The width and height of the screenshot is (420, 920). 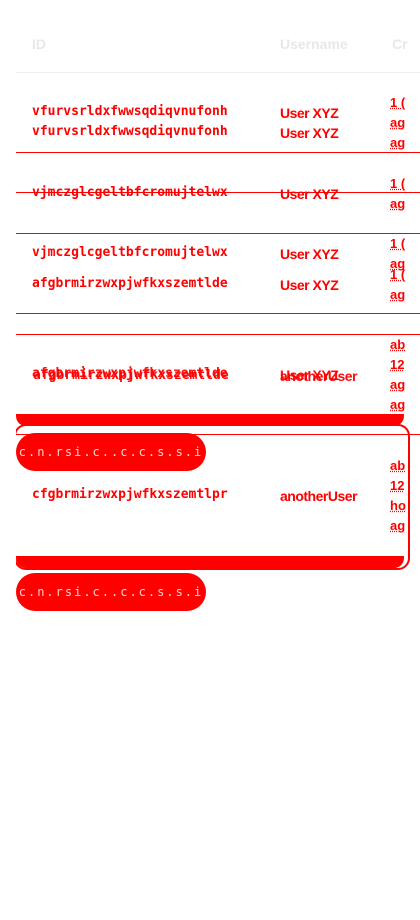 I want to click on table-header-row: ID Username Cr, so click(x=218, y=44).